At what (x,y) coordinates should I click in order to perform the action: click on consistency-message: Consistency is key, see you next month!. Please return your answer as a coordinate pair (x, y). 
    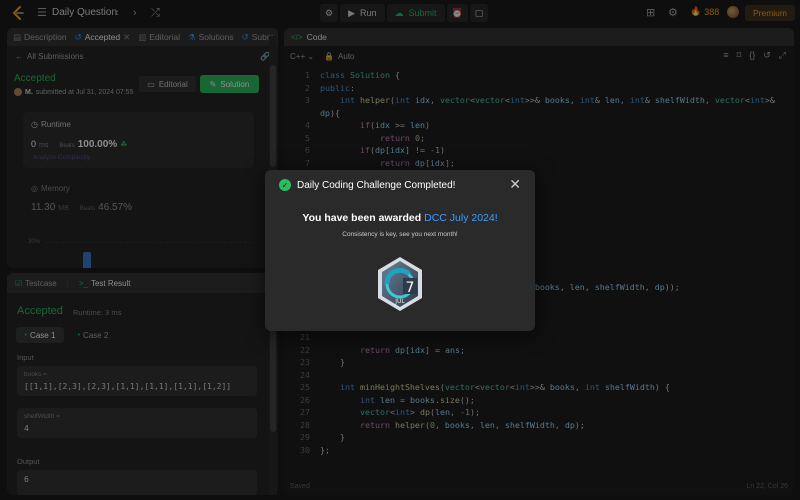
    Looking at the image, I should click on (400, 234).